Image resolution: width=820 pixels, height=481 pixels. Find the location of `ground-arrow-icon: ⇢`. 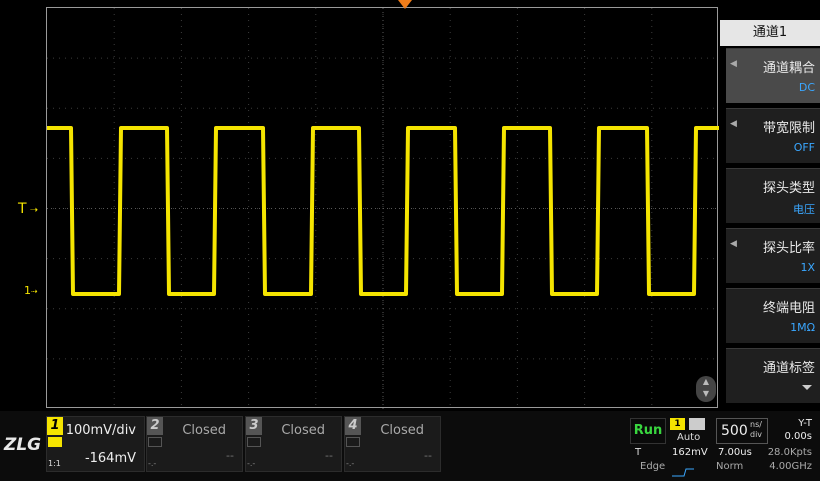

ground-arrow-icon: ⇢ is located at coordinates (34, 291).